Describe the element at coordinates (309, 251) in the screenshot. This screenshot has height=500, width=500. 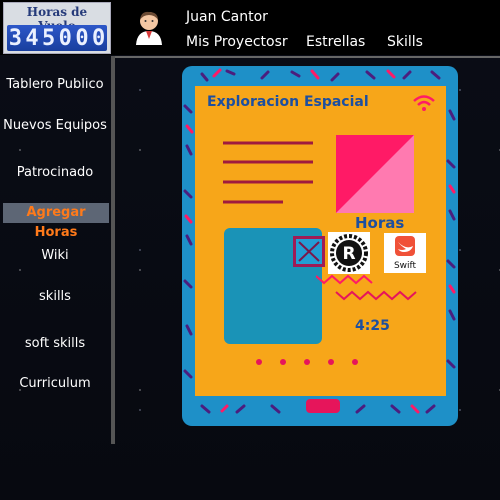
I see `close-icon` at that location.